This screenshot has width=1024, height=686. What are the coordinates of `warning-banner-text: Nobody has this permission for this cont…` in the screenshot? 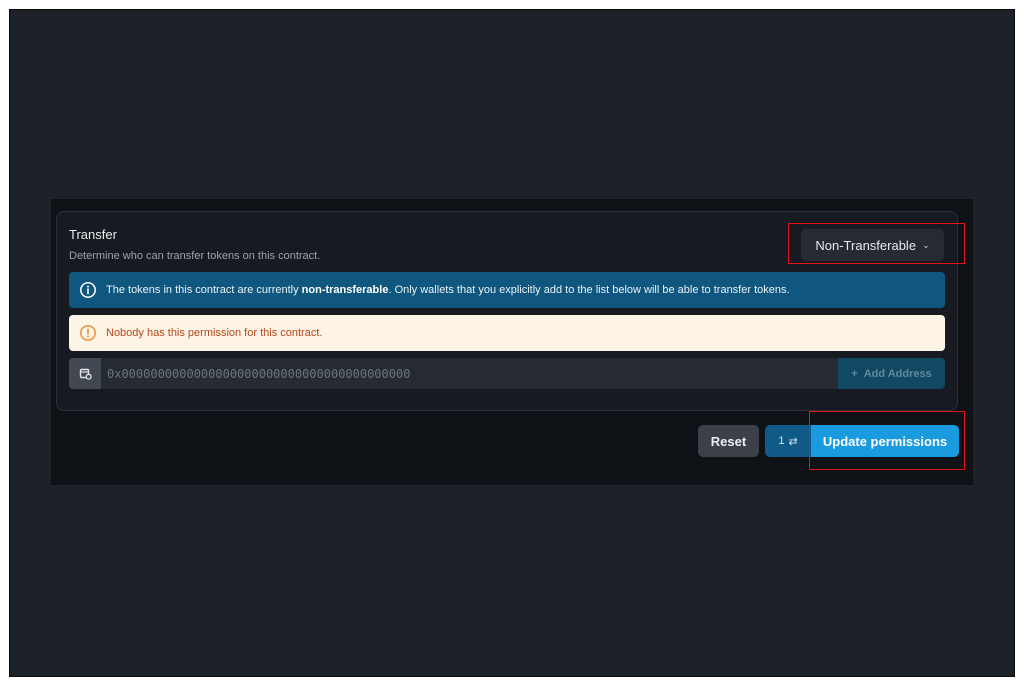 It's located at (214, 333).